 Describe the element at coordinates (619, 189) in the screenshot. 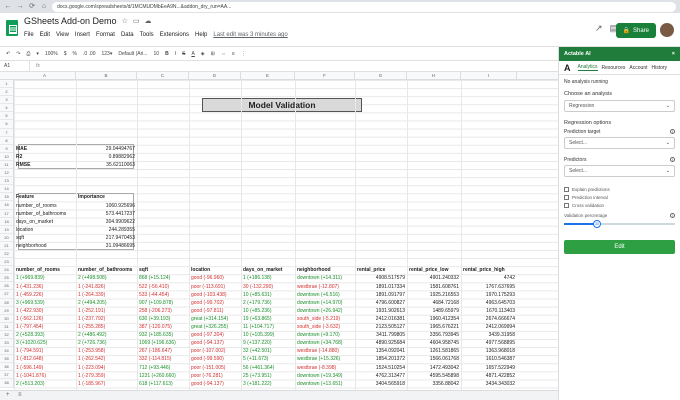

I see `explain-predictions-checkbox: Explain predictions` at that location.